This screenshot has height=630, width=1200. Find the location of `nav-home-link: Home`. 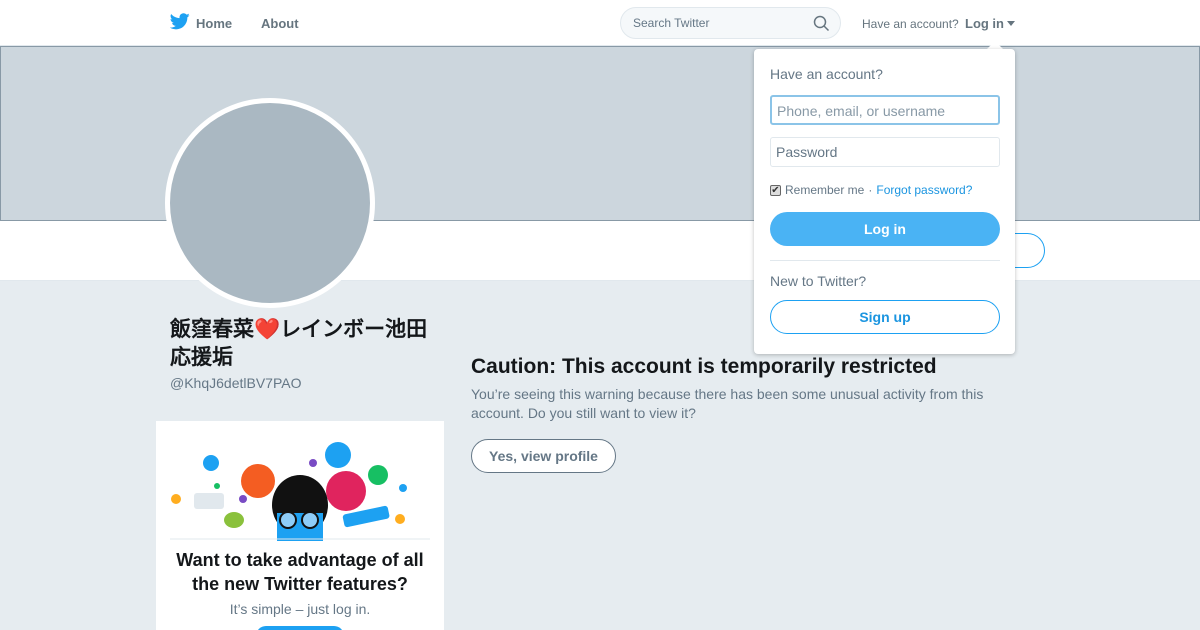

nav-home-link: Home is located at coordinates (201, 23).